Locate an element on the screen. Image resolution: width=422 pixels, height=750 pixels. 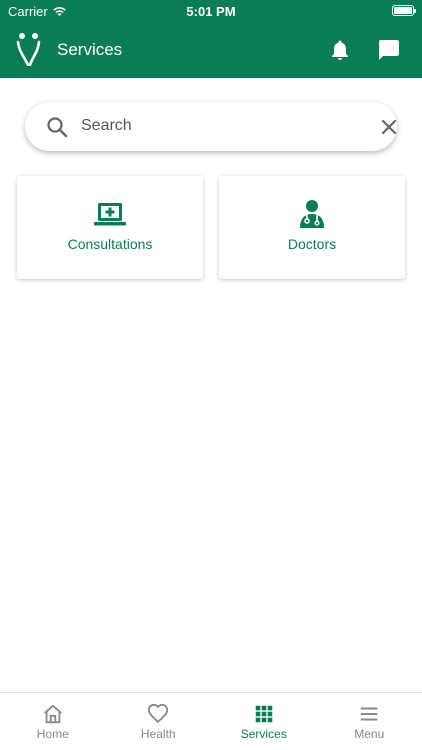
bell-icon is located at coordinates (340, 50).